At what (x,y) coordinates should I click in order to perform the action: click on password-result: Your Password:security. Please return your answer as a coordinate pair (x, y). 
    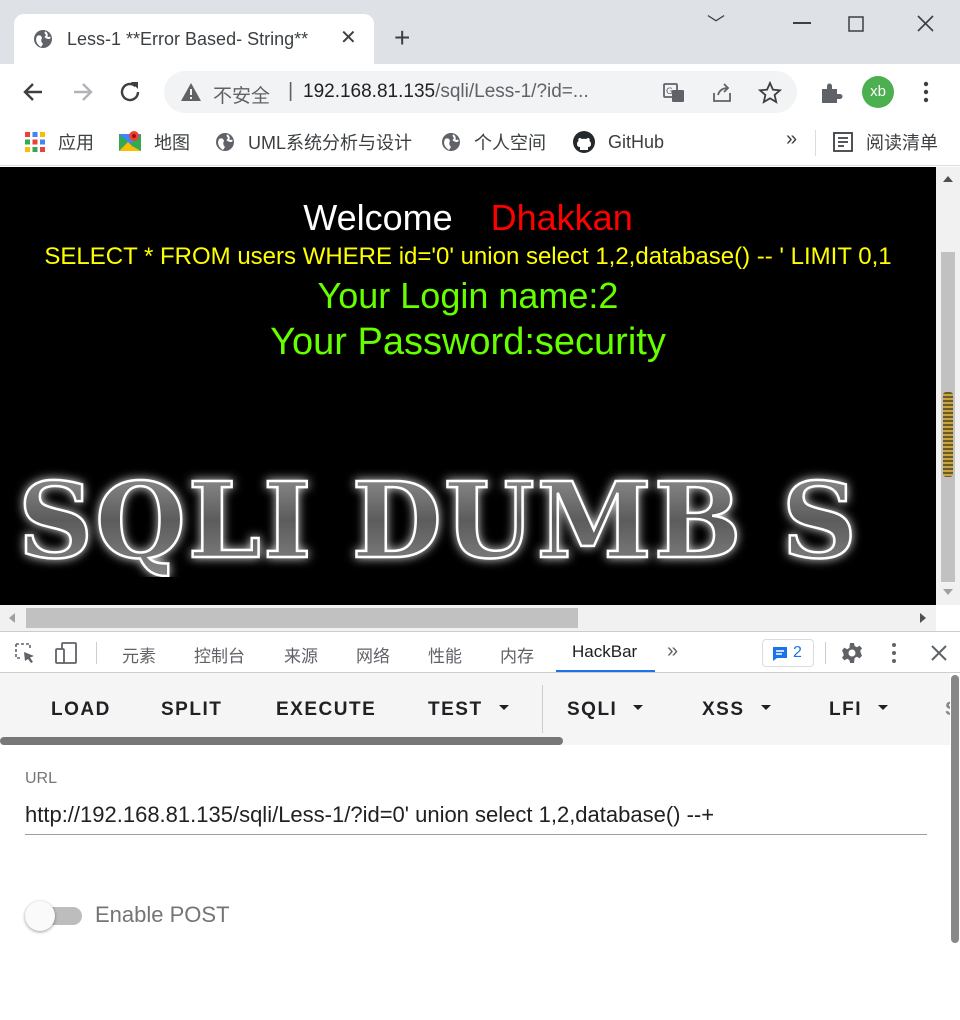
    Looking at the image, I should click on (468, 342).